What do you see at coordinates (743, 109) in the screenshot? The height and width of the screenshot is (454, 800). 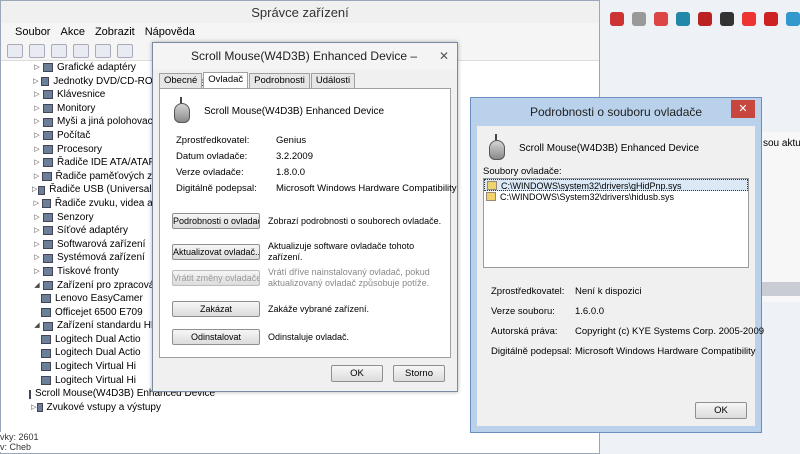 I see `close-button: ✕` at bounding box center [743, 109].